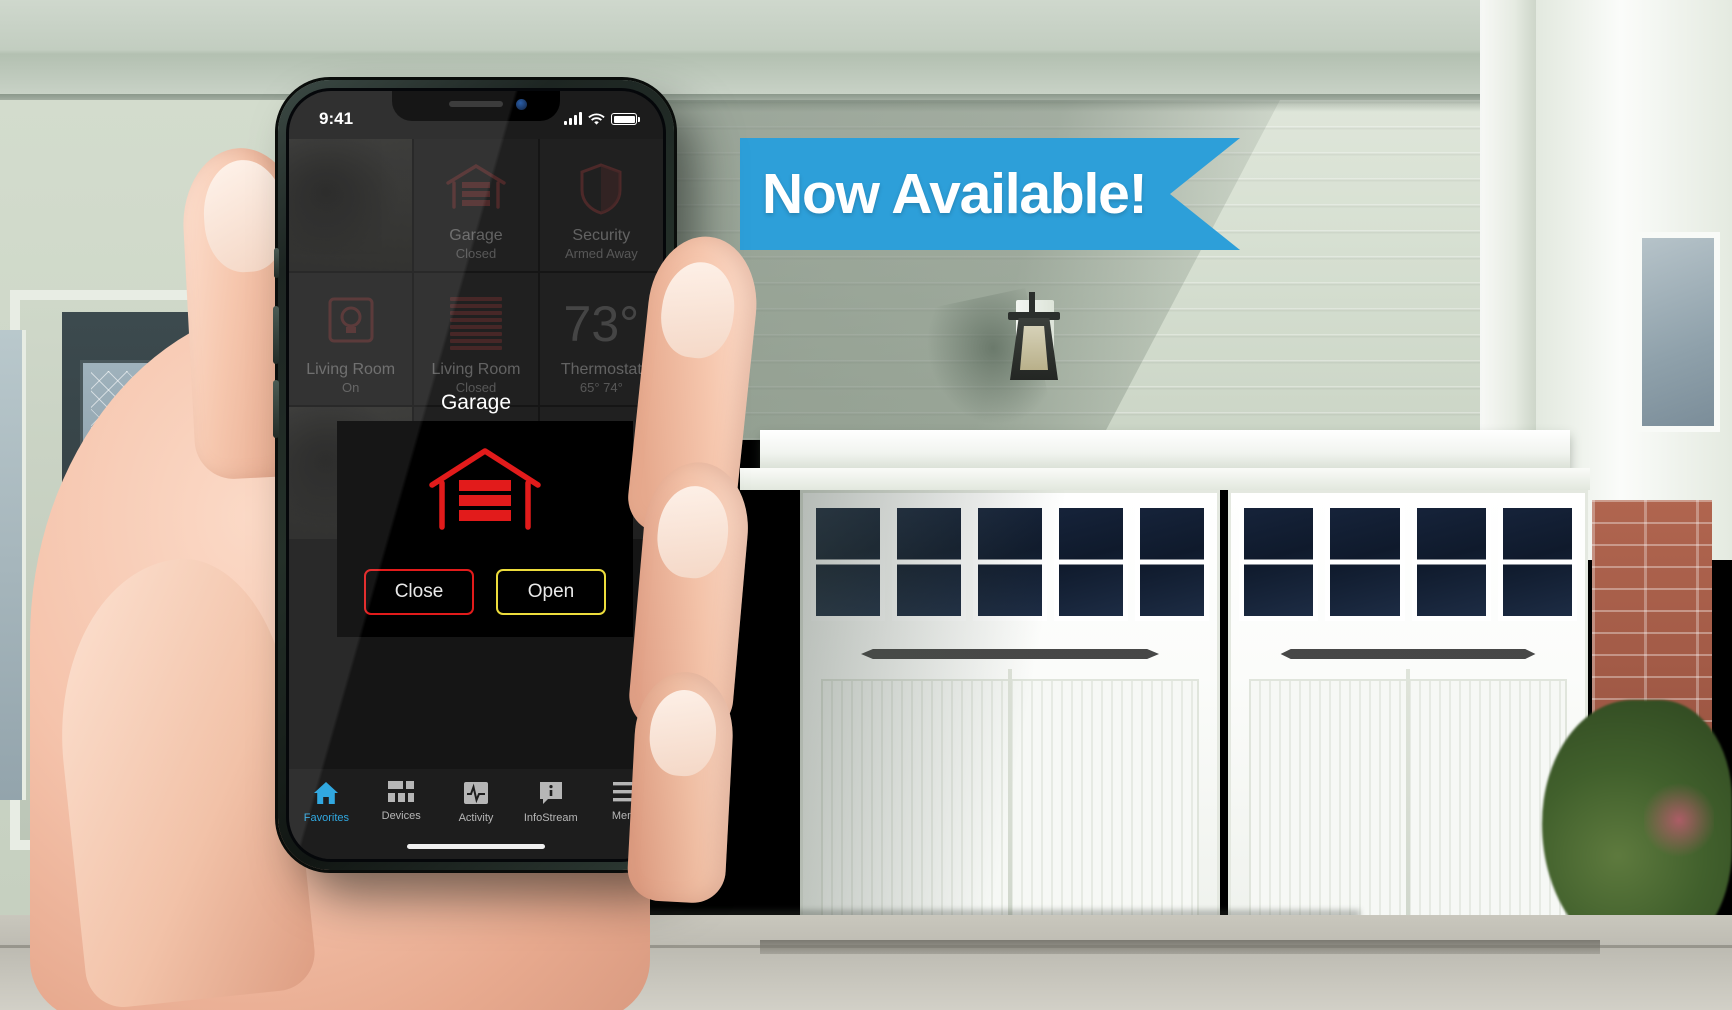 The image size is (1732, 1010). Describe the element at coordinates (485, 592) in the screenshot. I see `modal-buttons: Close Open` at that location.